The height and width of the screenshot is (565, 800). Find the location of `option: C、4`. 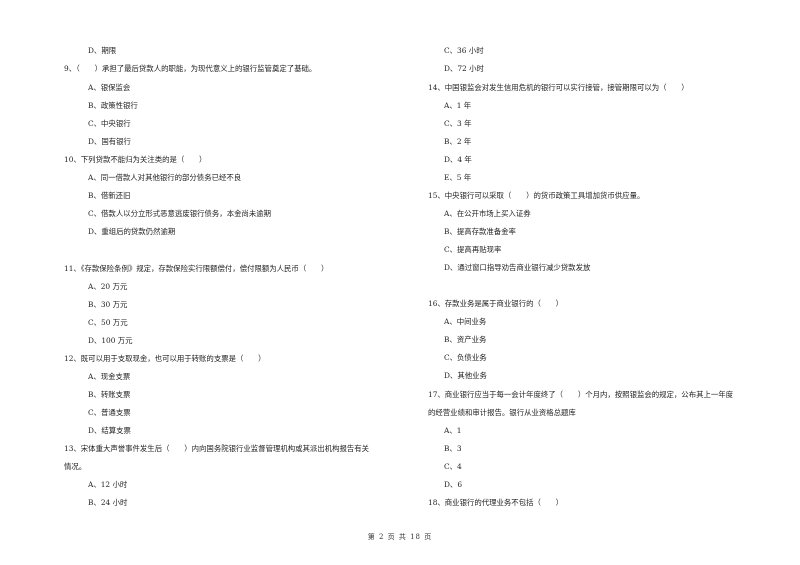

option: C、4 is located at coordinates (453, 466).